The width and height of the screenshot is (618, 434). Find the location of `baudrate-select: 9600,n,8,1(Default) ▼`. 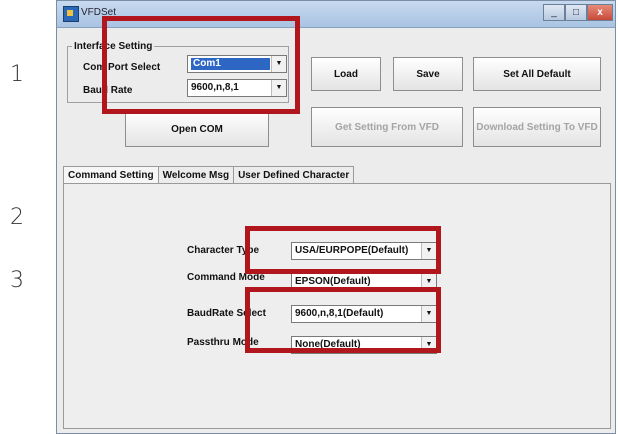

baudrate-select: 9600,n,8,1(Default) ▼ is located at coordinates (364, 314).